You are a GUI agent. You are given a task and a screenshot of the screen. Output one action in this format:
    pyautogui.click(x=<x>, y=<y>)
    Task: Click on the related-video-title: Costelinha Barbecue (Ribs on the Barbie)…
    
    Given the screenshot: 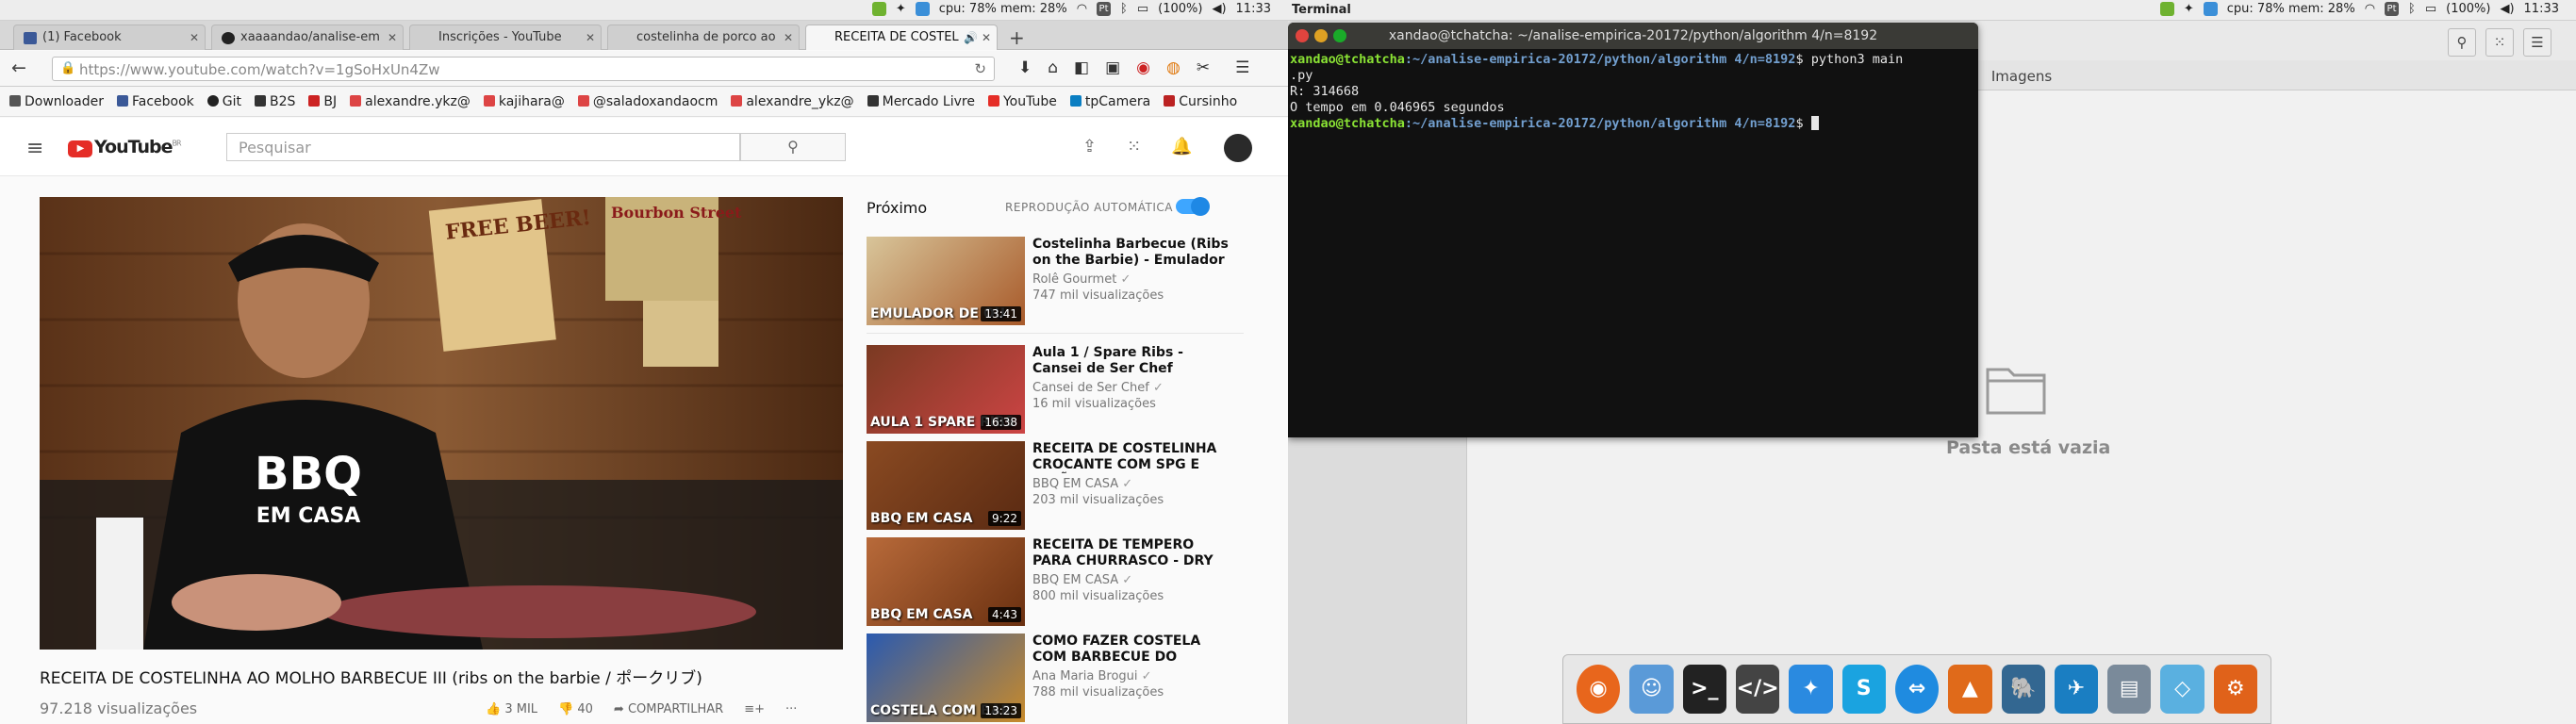 What is the action you would take?
    pyautogui.click(x=1131, y=253)
    